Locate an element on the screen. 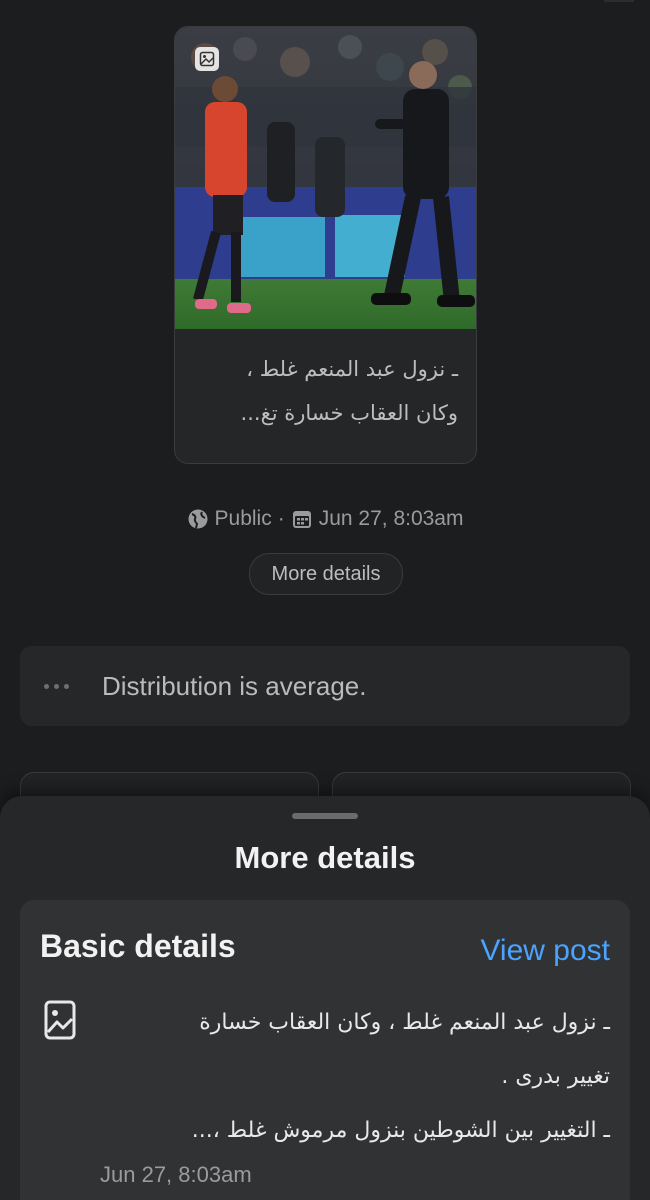  distribution-text: Distribution is average. is located at coordinates (234, 685).